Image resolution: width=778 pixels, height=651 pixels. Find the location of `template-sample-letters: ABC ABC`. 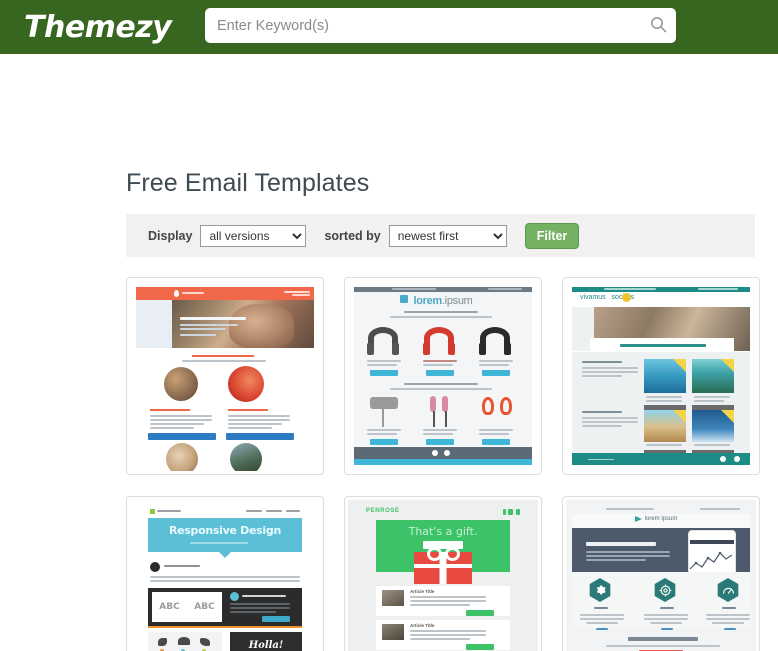

template-sample-letters: ABC ABC is located at coordinates (187, 607).